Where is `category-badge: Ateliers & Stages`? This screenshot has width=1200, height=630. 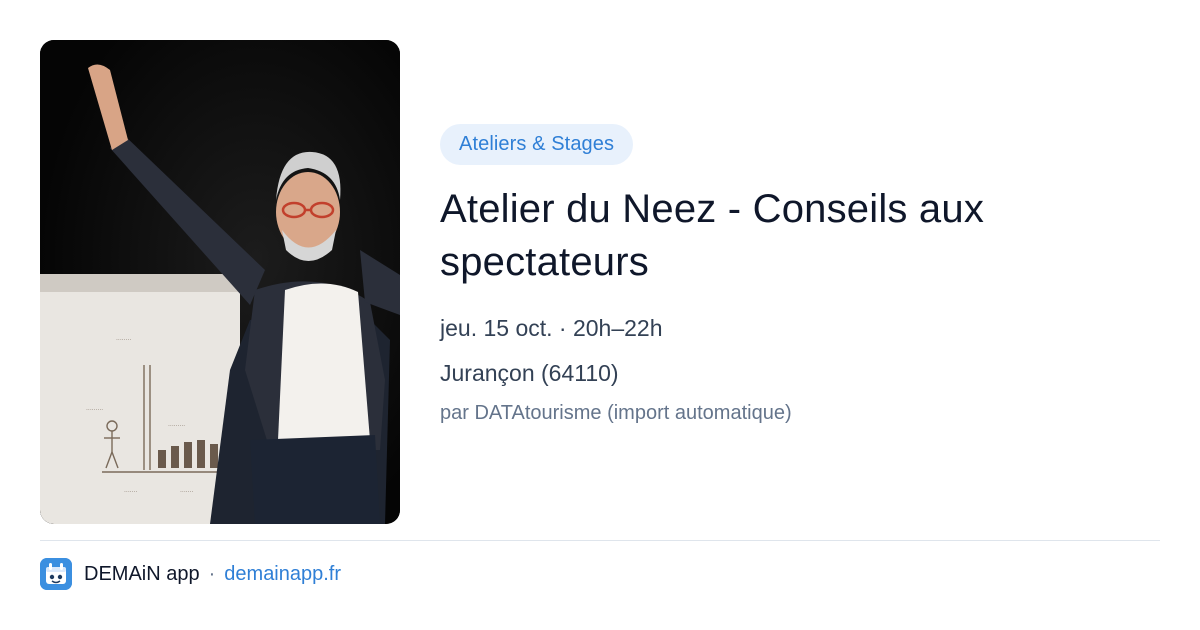
category-badge: Ateliers & Stages is located at coordinates (537, 144).